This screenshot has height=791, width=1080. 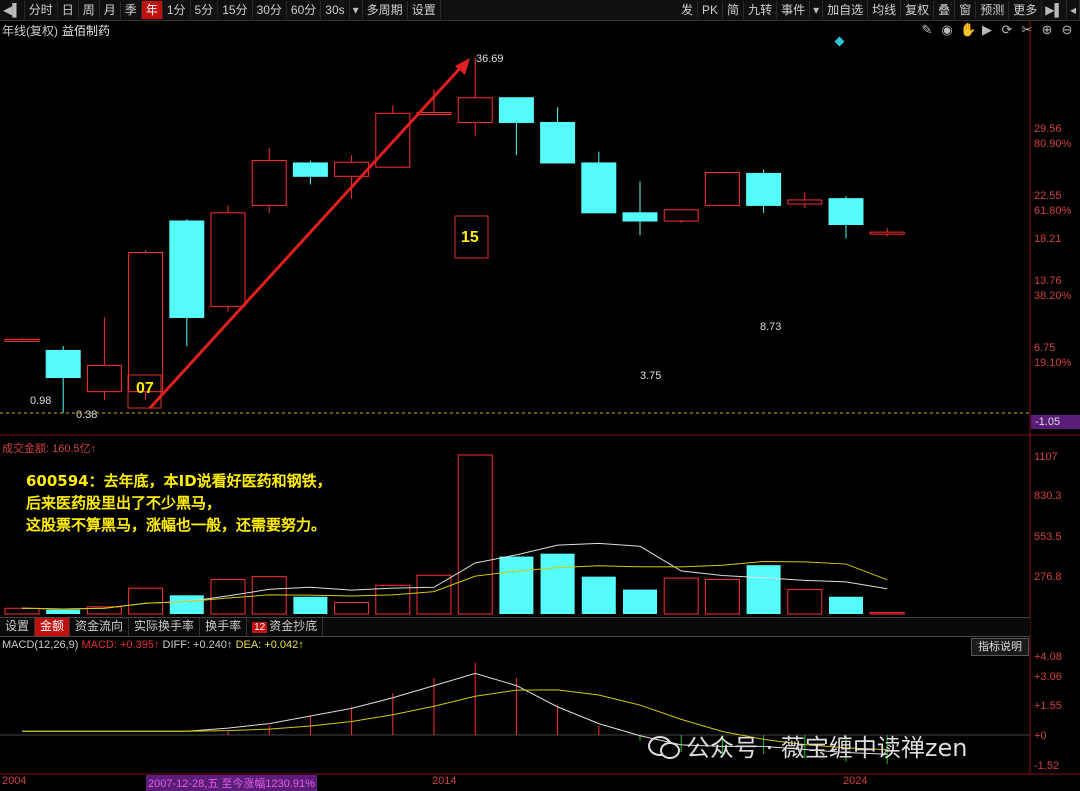 What do you see at coordinates (1048, 281) in the screenshot?
I see `price-label: 13.76` at bounding box center [1048, 281].